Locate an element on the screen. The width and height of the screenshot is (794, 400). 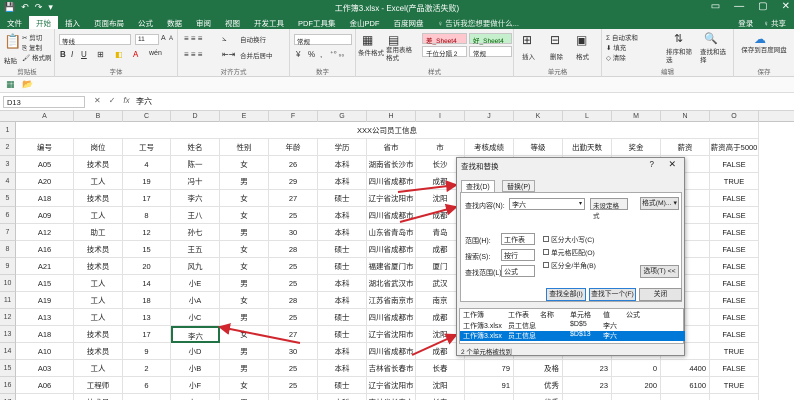
column-header-j: J is located at coordinates (489, 116).